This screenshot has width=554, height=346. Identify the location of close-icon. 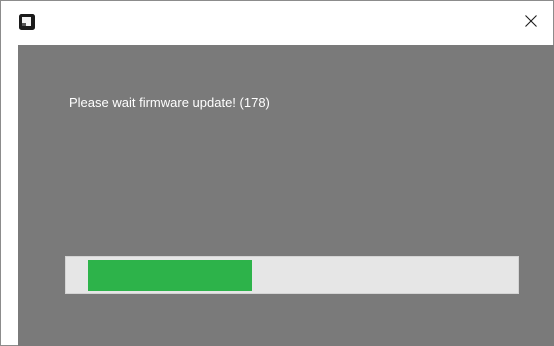
(531, 23).